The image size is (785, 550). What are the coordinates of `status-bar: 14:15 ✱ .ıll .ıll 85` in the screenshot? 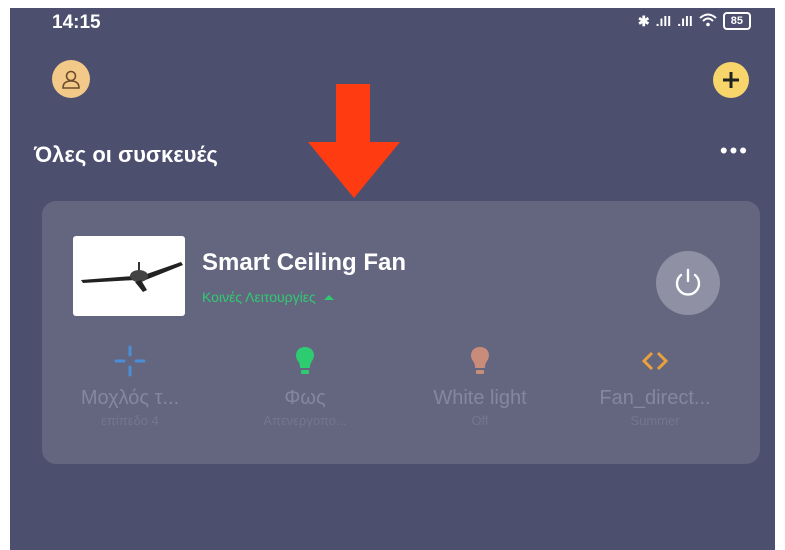 It's located at (392, 25).